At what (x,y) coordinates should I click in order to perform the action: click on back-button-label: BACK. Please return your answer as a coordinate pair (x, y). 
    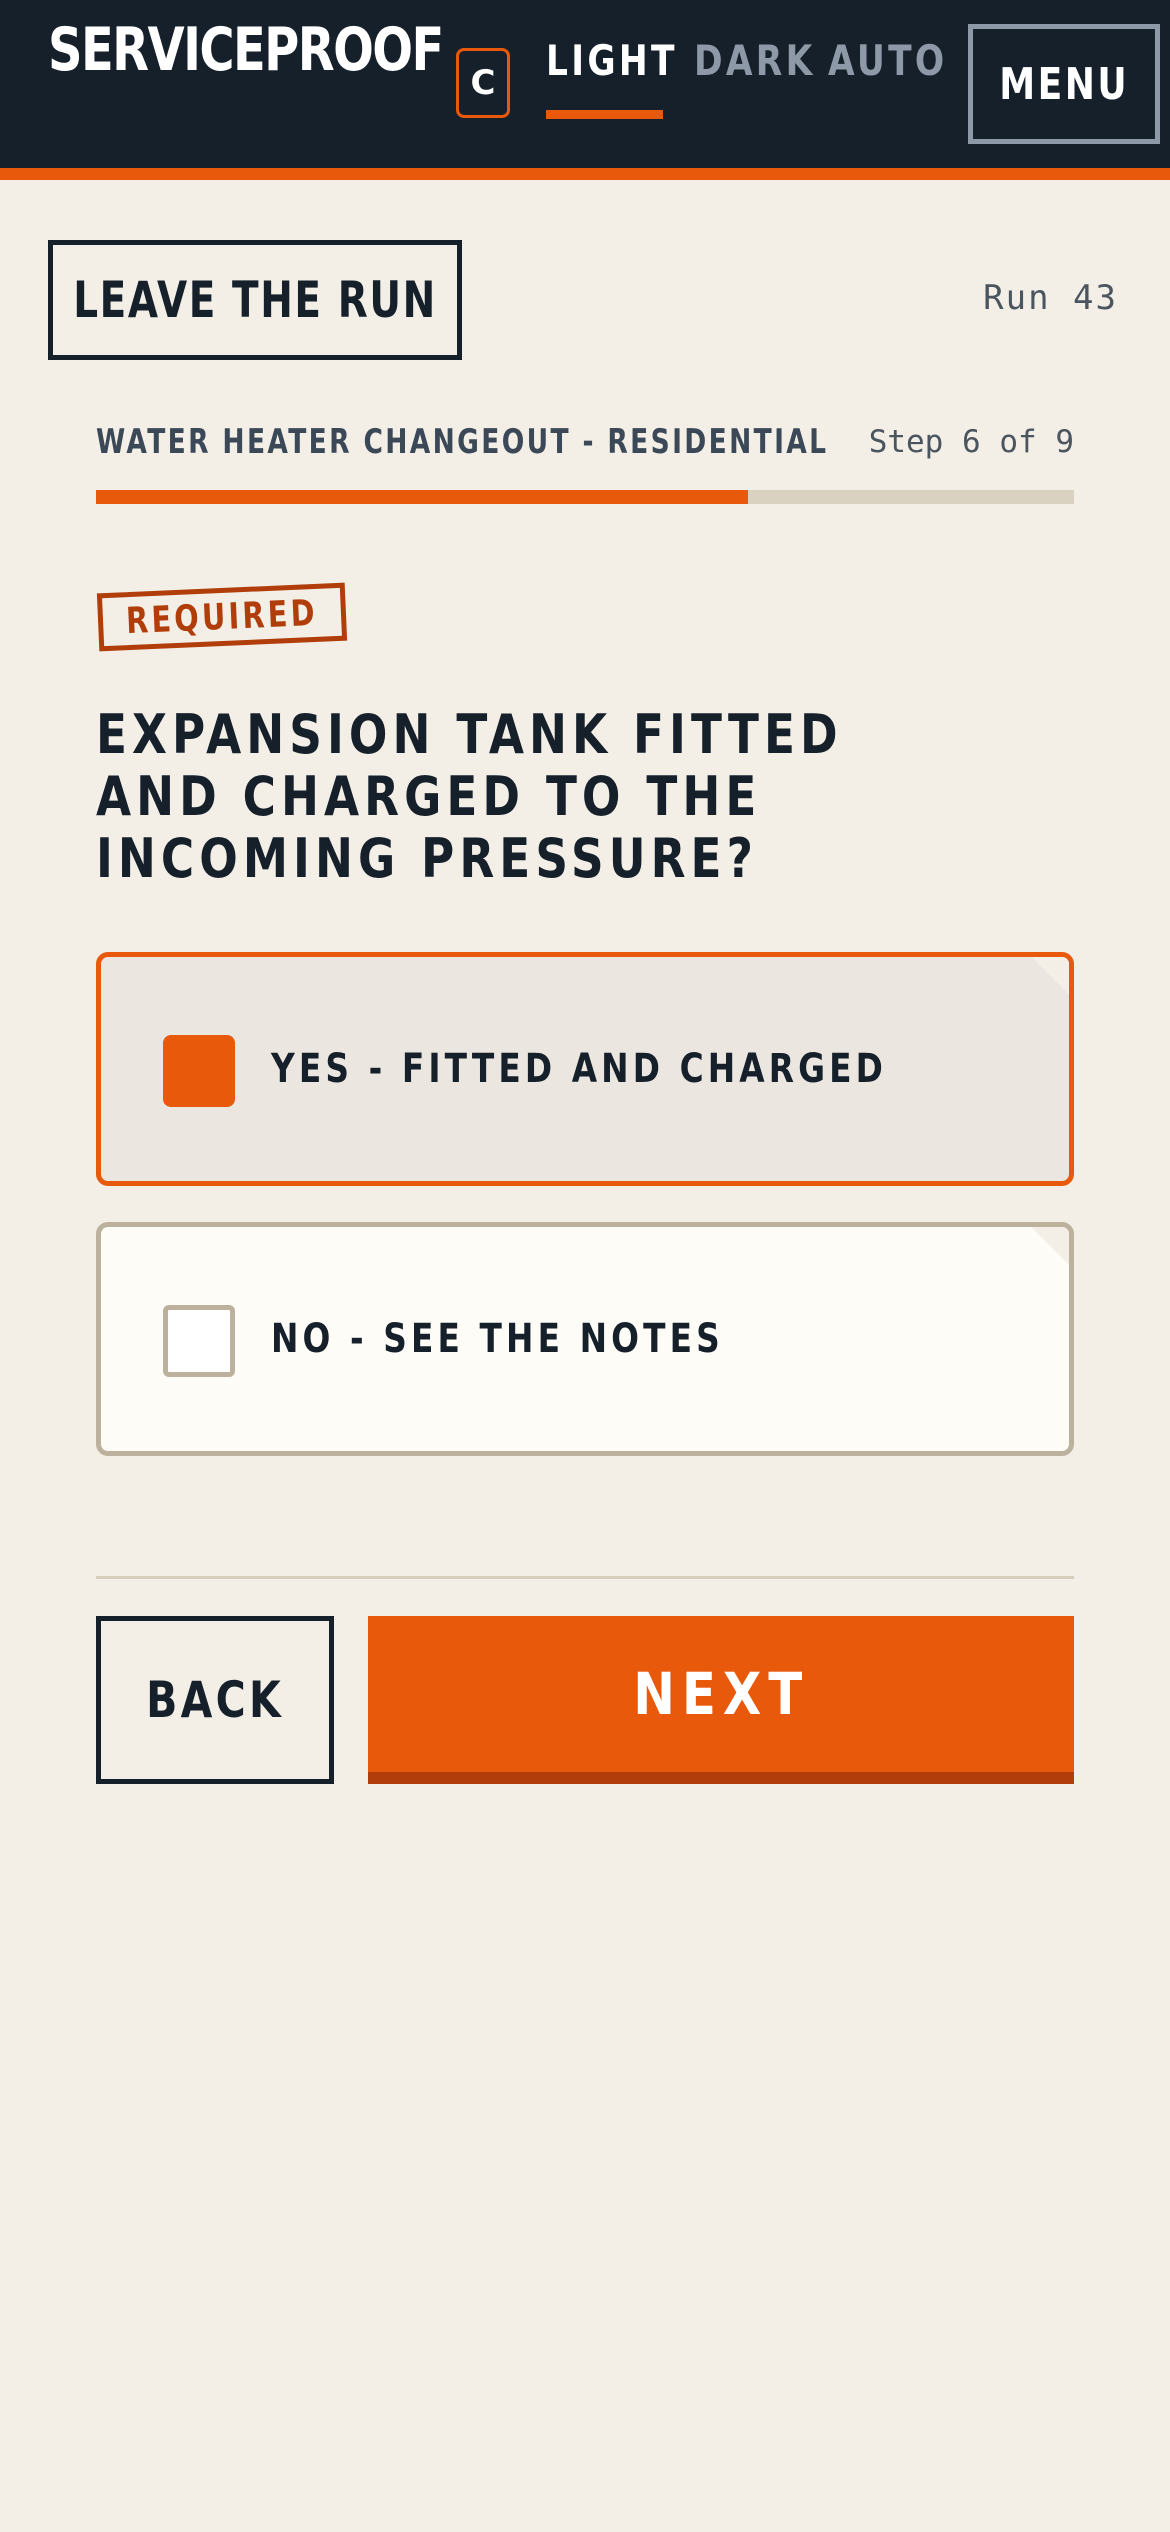
    Looking at the image, I should click on (215, 1700).